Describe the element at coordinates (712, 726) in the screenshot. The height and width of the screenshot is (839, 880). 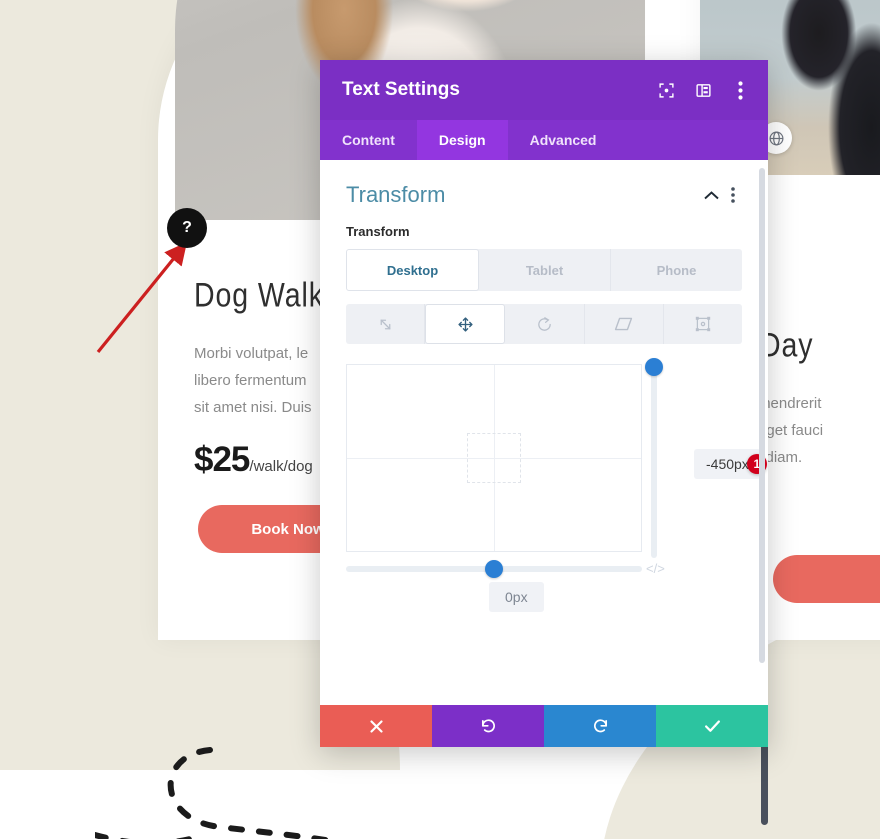
I see `save-button` at that location.